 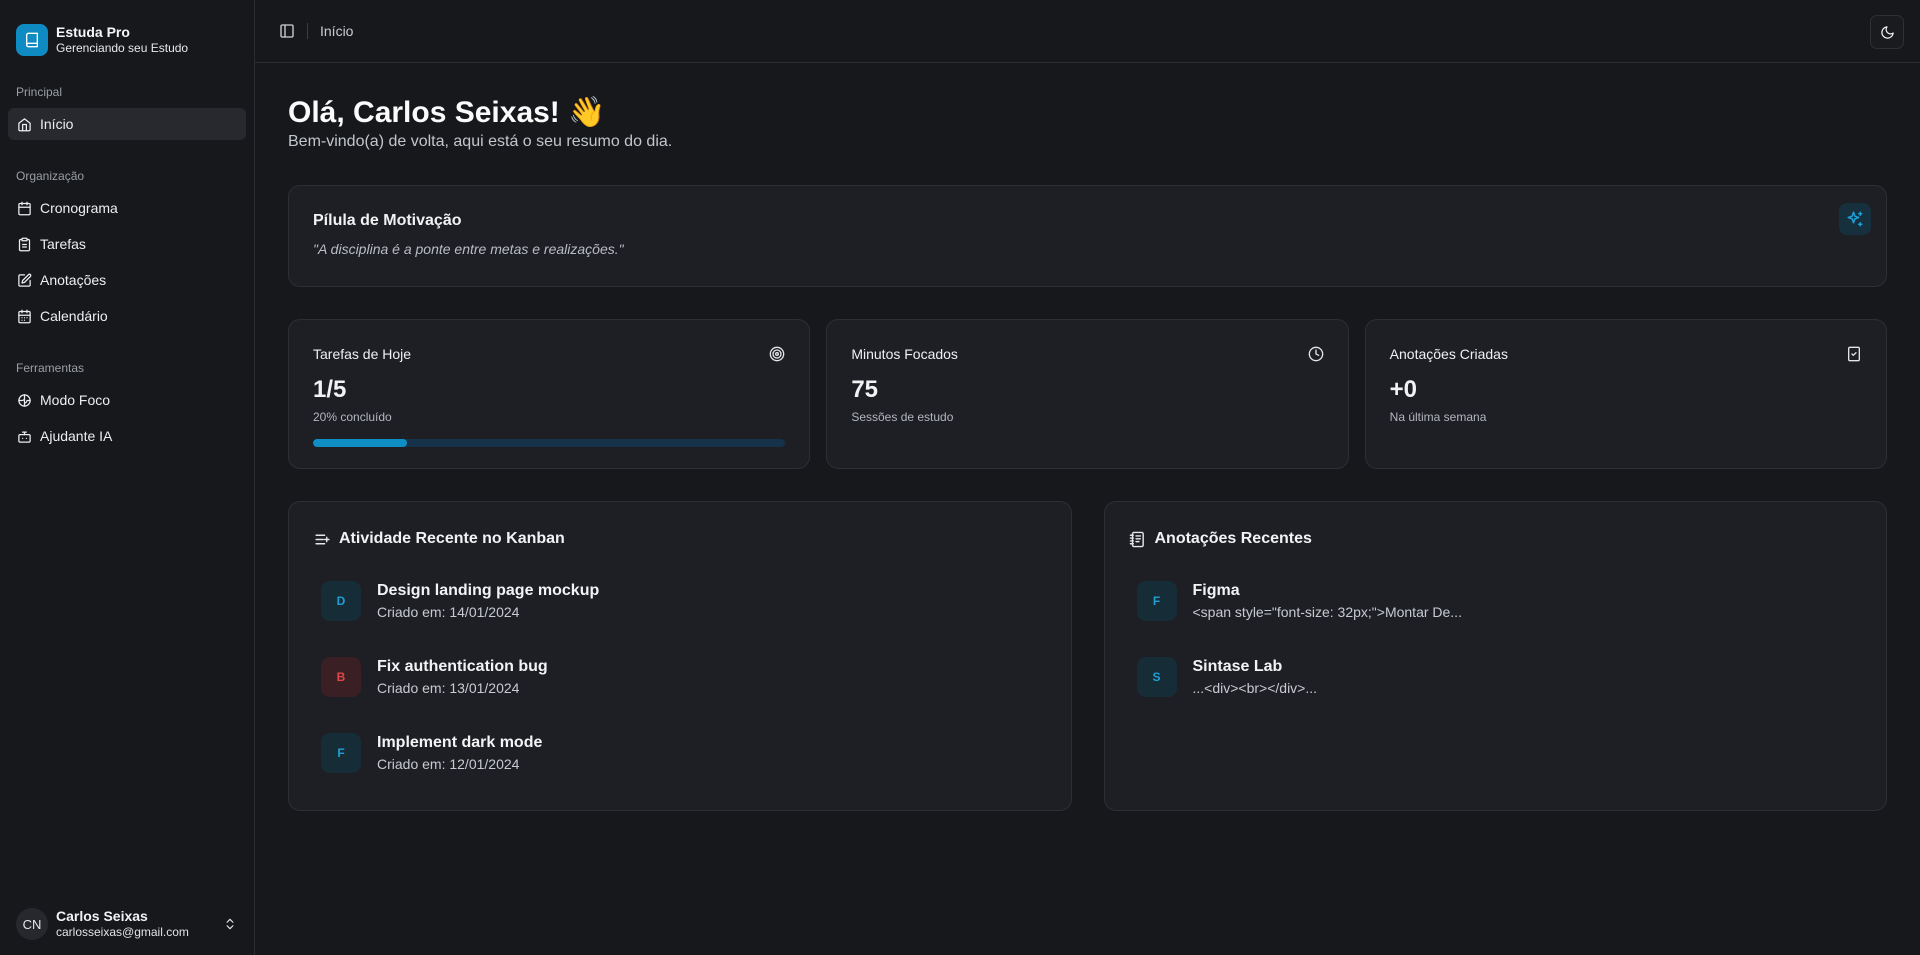 I want to click on stat-card-minutes: Minutos Focados 75 Sessões de estudo, so click(x=1087, y=394).